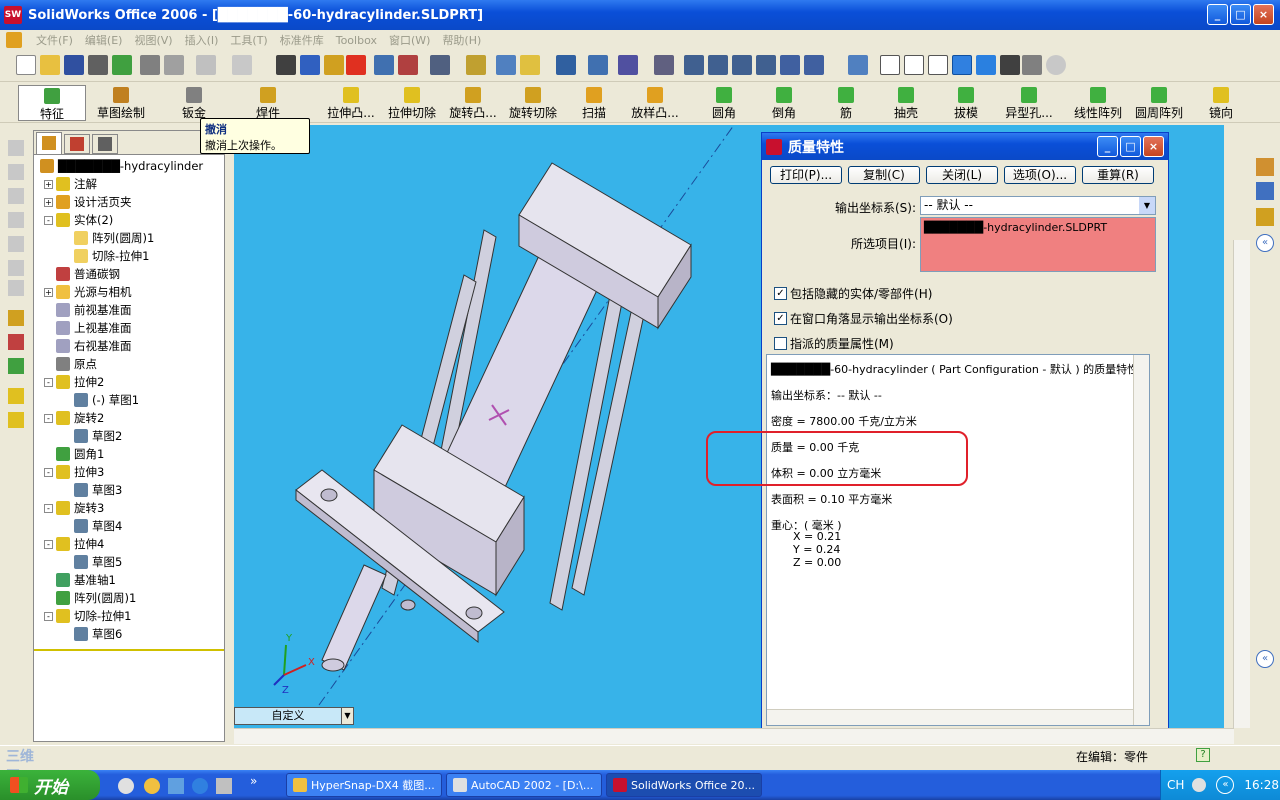 This screenshot has width=1280, height=800. Describe the element at coordinates (950, 717) in the screenshot. I see `results-horizontal-scrollbar` at that location.